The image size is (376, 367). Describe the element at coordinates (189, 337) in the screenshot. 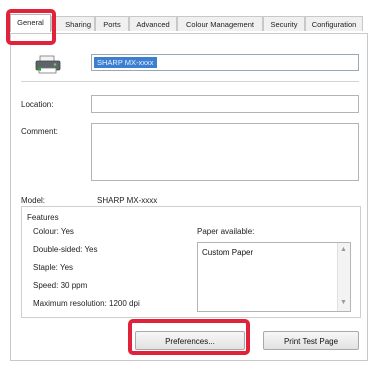

I see `preferences-highlight` at that location.